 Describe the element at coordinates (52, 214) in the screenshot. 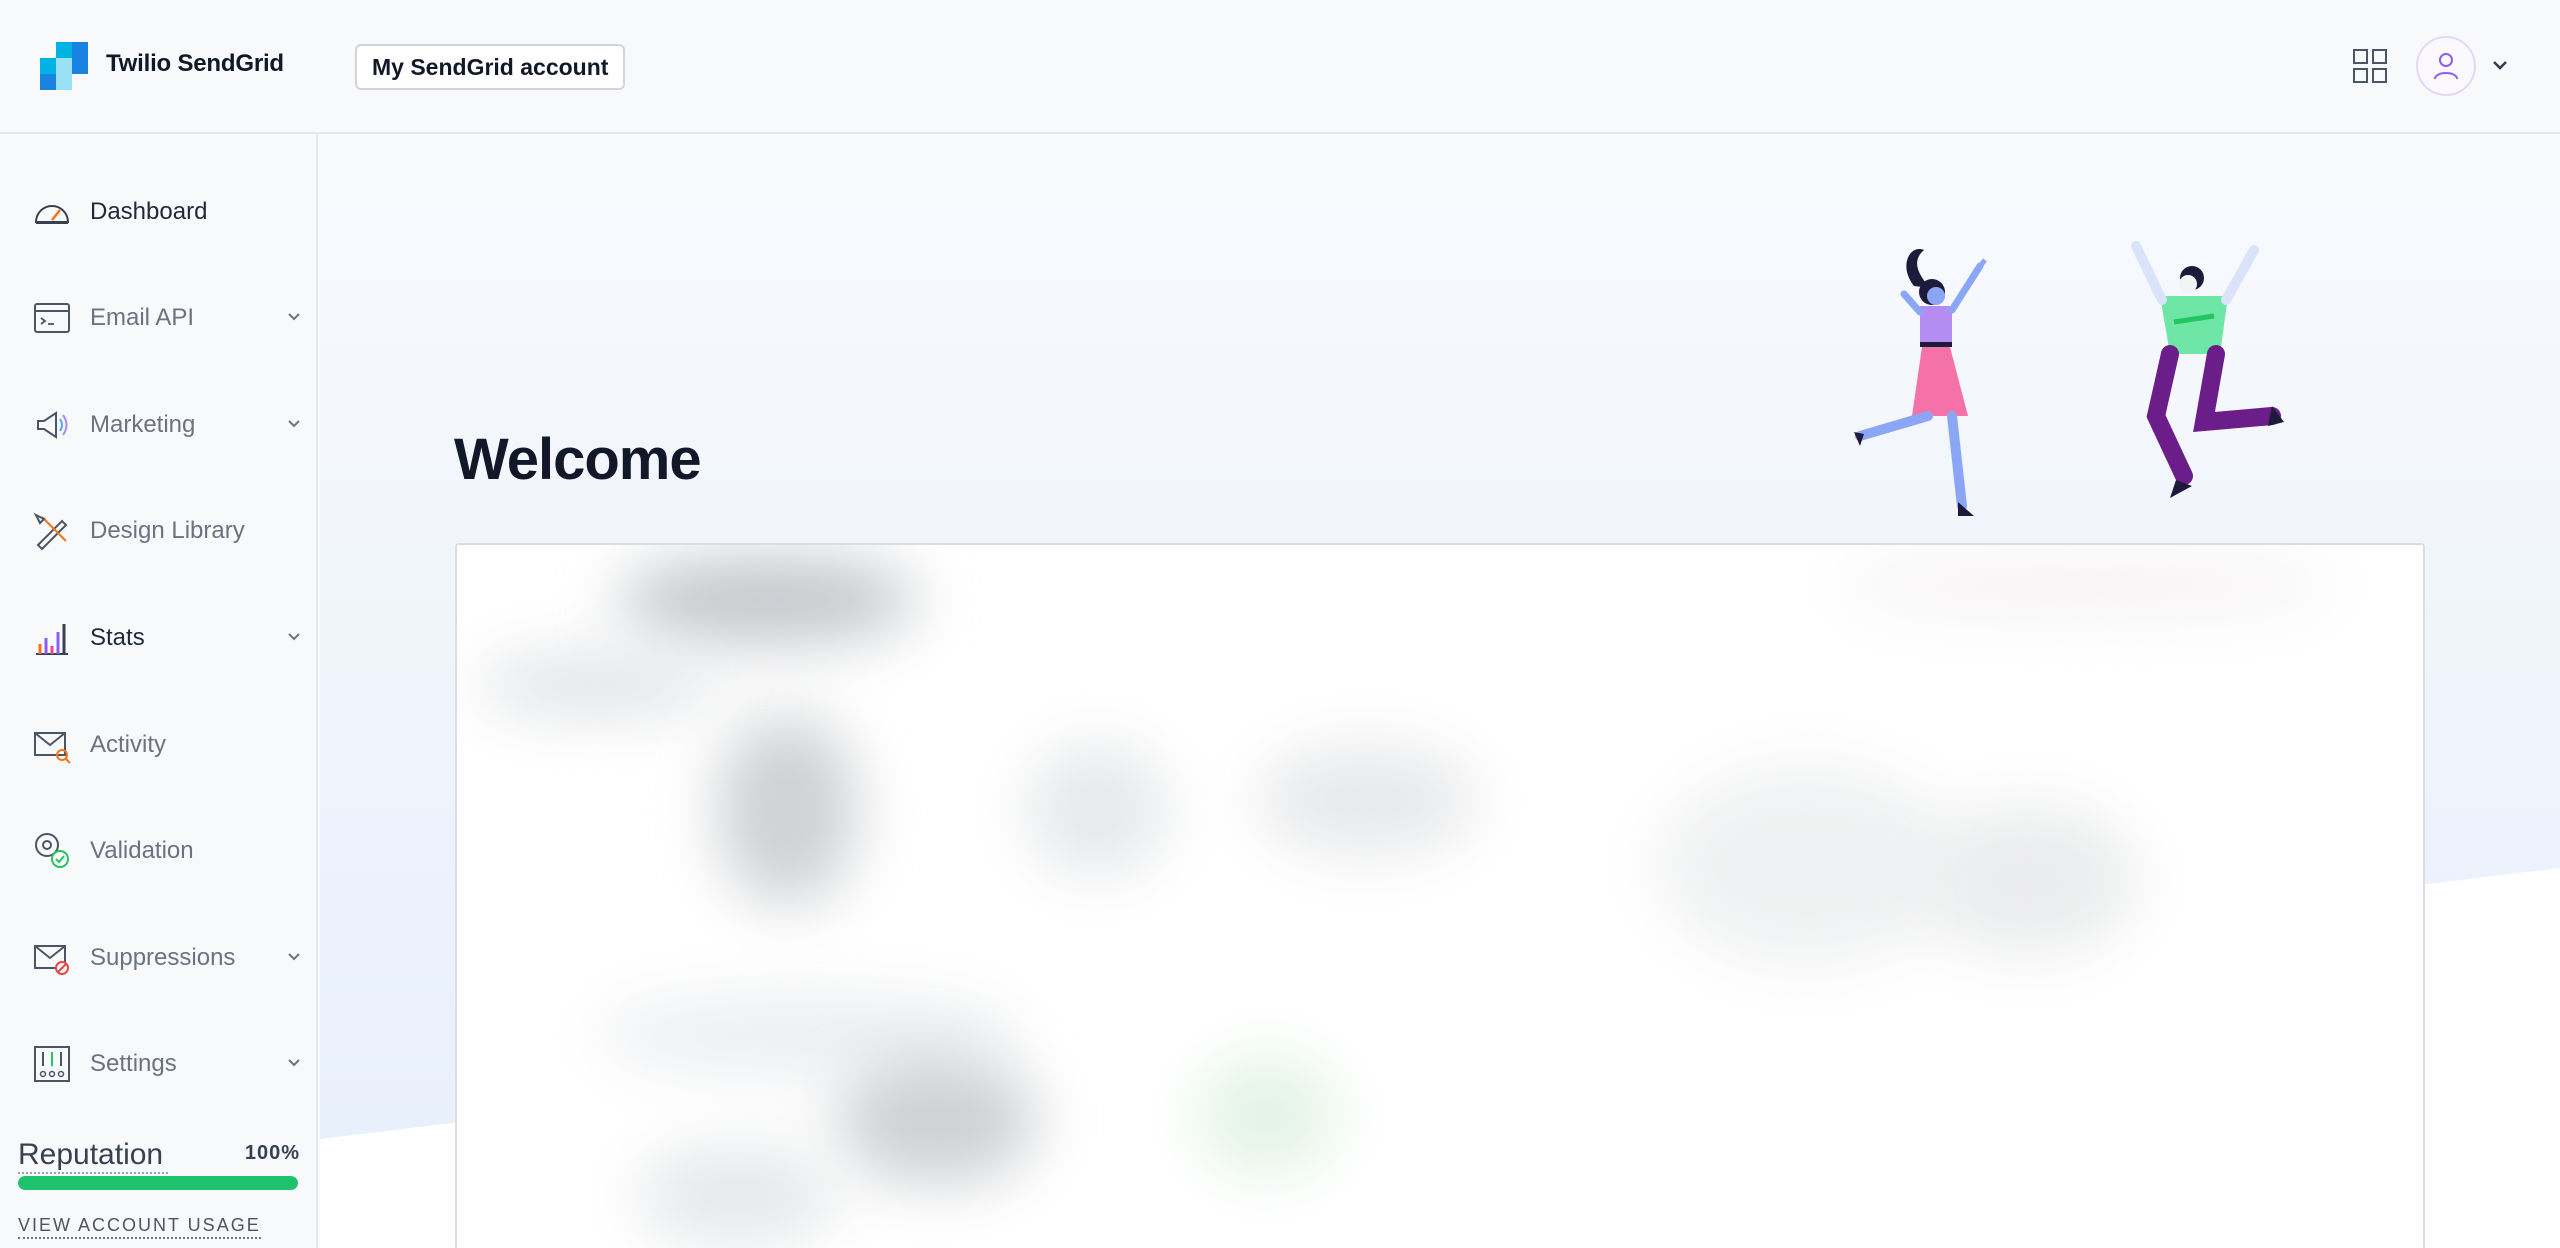

I see `dashboard-gauge-icon` at that location.